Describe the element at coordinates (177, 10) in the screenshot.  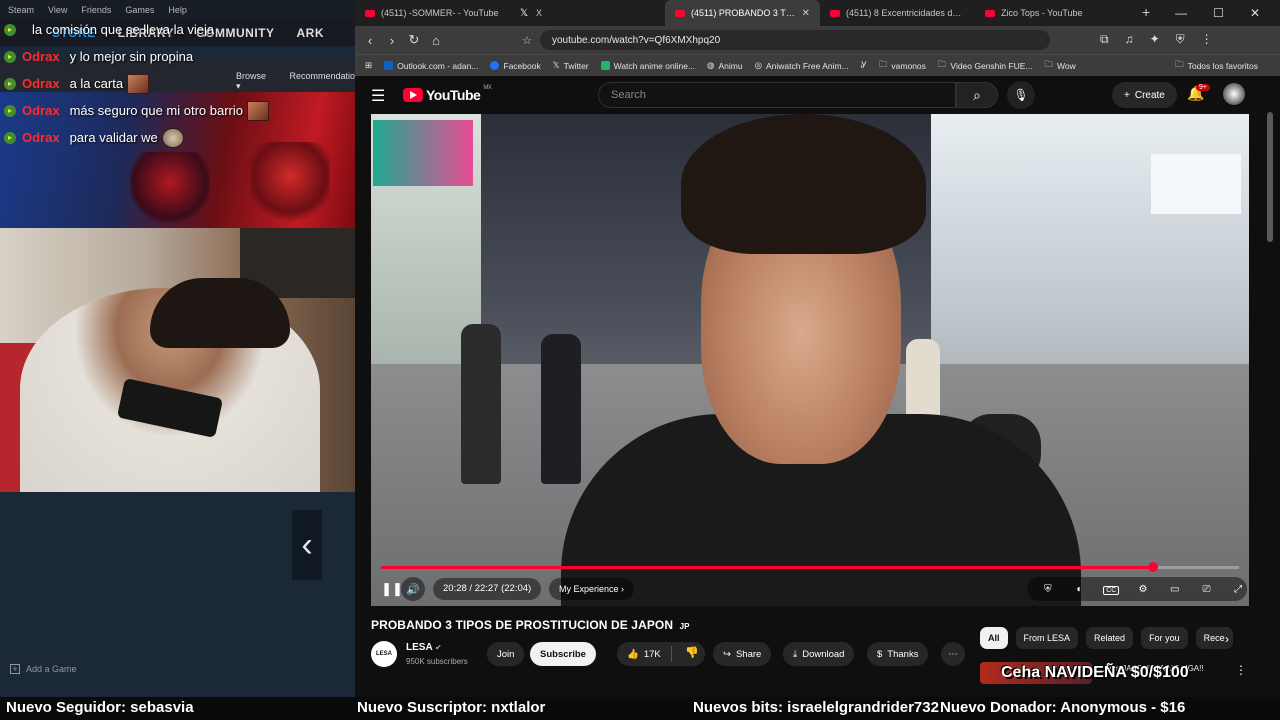
I see `steam-menu-help: Help` at that location.